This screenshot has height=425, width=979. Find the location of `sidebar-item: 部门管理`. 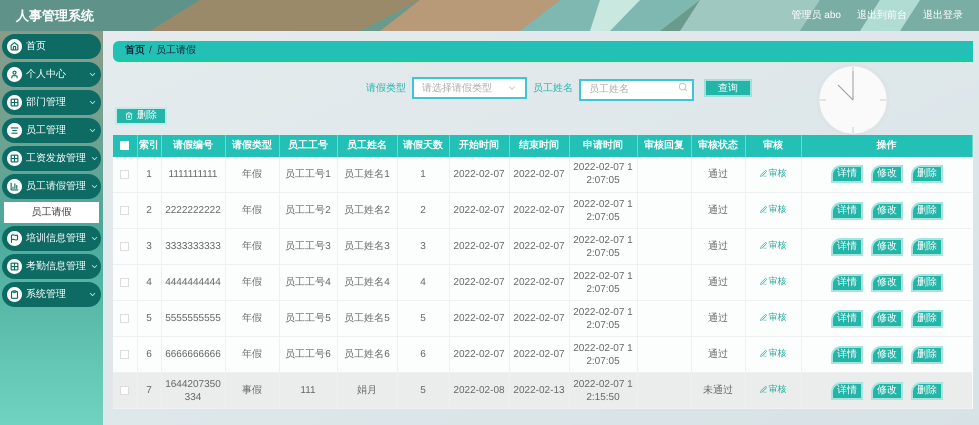

sidebar-item: 部门管理 is located at coordinates (51, 102).